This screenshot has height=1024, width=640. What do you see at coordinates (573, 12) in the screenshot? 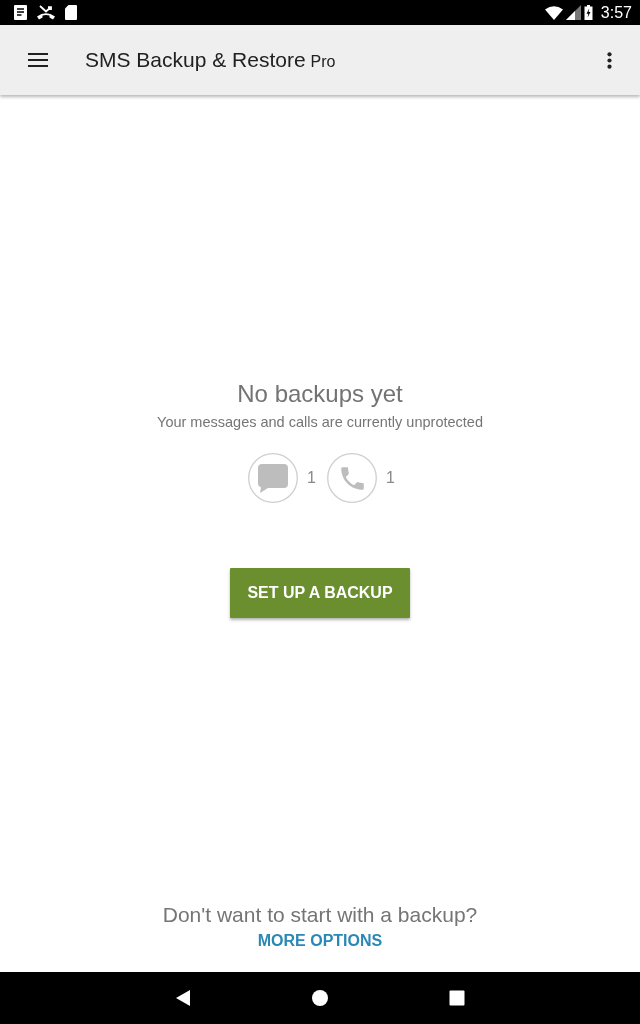
I see `signal-icon` at bounding box center [573, 12].